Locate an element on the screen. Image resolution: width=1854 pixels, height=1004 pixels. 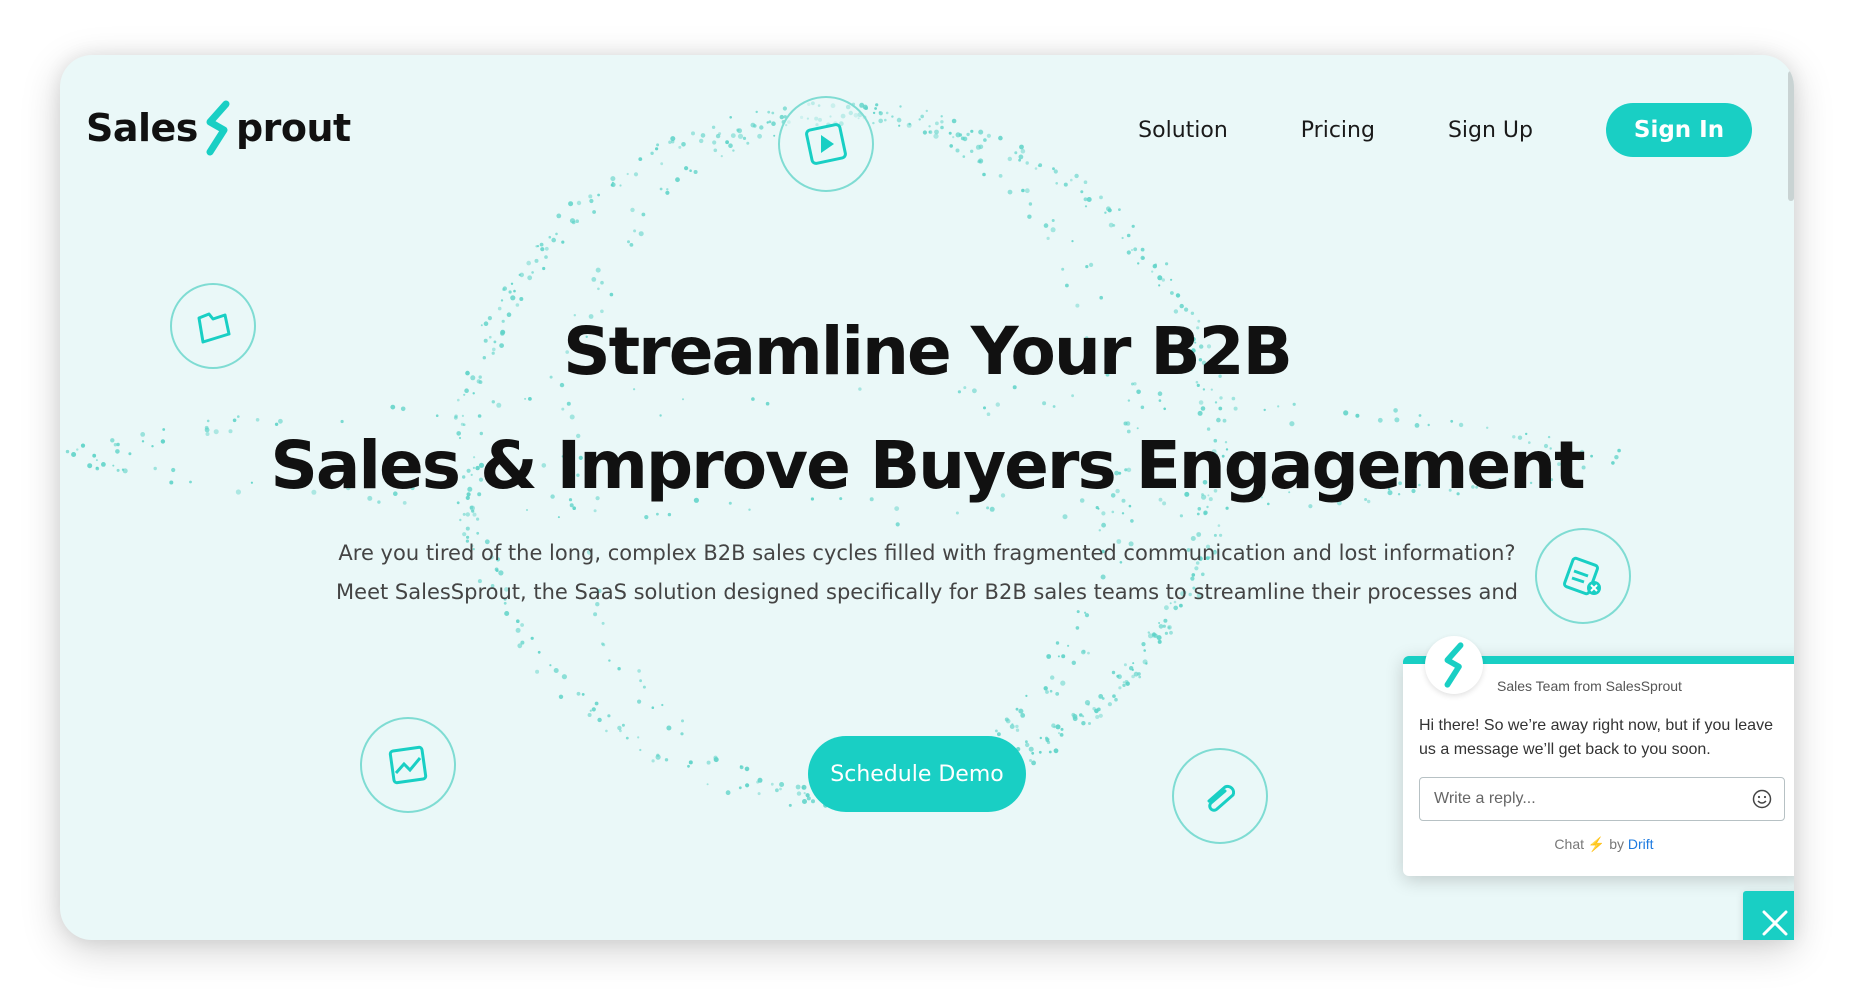
chat-avatar is located at coordinates (1454, 665).